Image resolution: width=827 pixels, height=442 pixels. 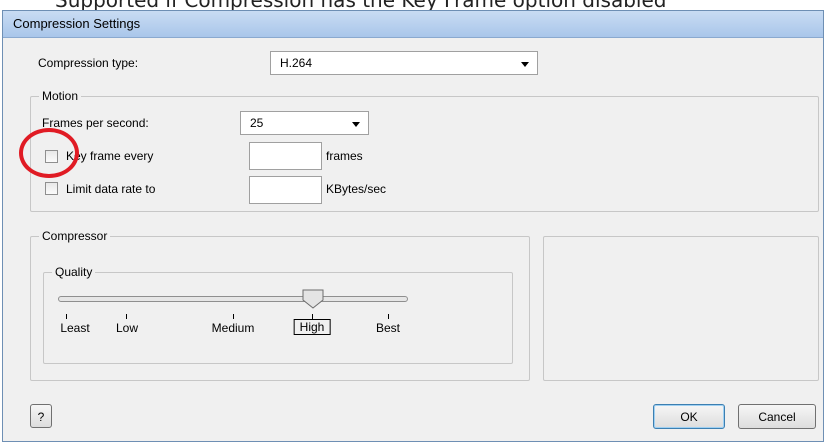 What do you see at coordinates (77, 23) in the screenshot?
I see `dialog-title: Compression Settings` at bounding box center [77, 23].